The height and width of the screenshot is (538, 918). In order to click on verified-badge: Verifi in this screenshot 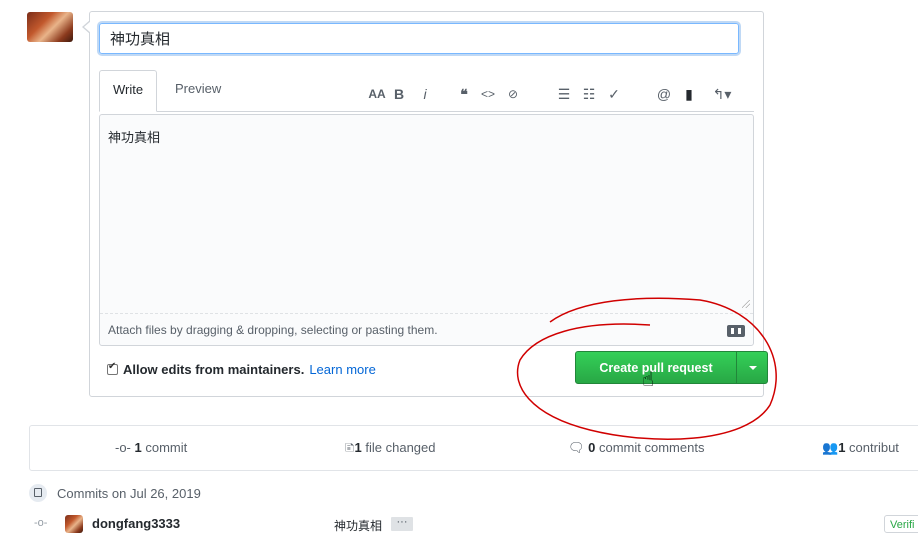, I will do `click(901, 524)`.